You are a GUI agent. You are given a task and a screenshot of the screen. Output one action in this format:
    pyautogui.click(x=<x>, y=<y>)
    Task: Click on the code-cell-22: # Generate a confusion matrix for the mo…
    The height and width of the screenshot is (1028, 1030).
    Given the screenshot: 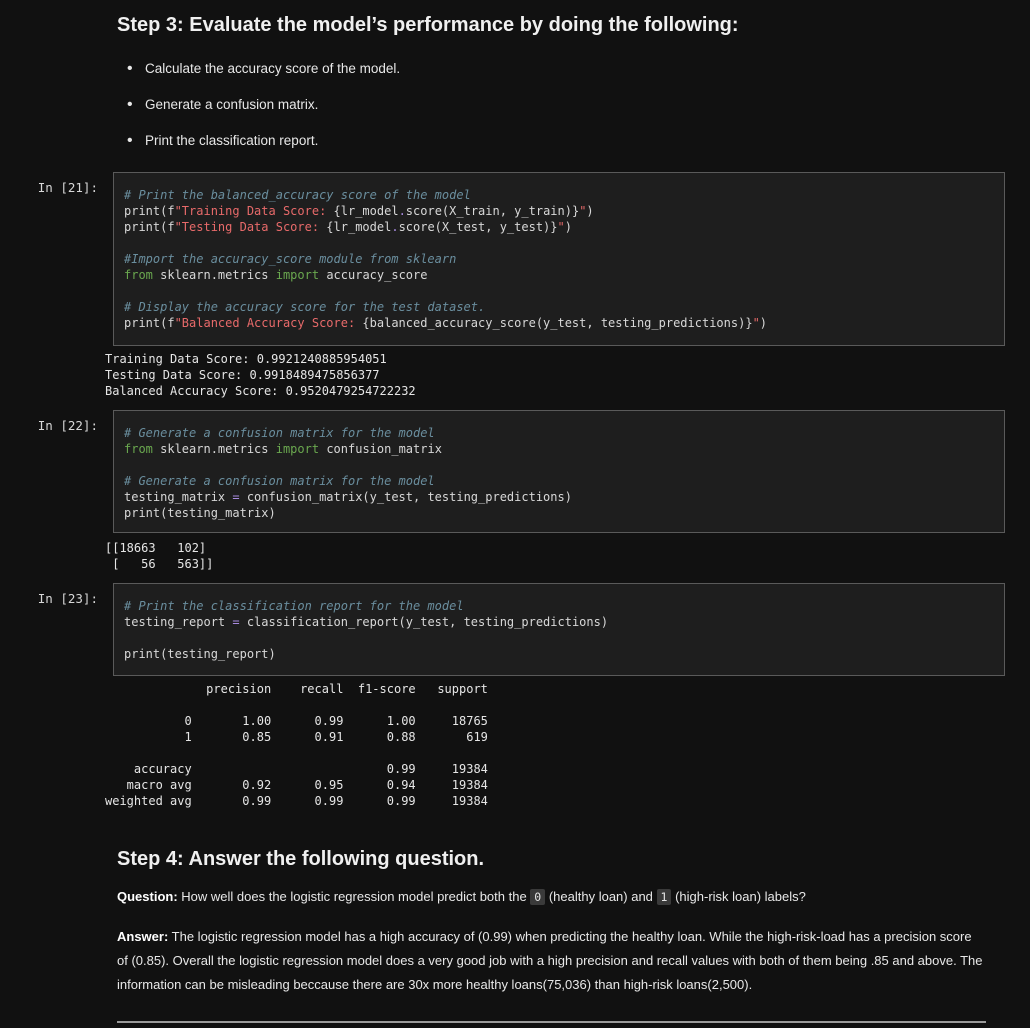 What is the action you would take?
    pyautogui.click(x=559, y=471)
    